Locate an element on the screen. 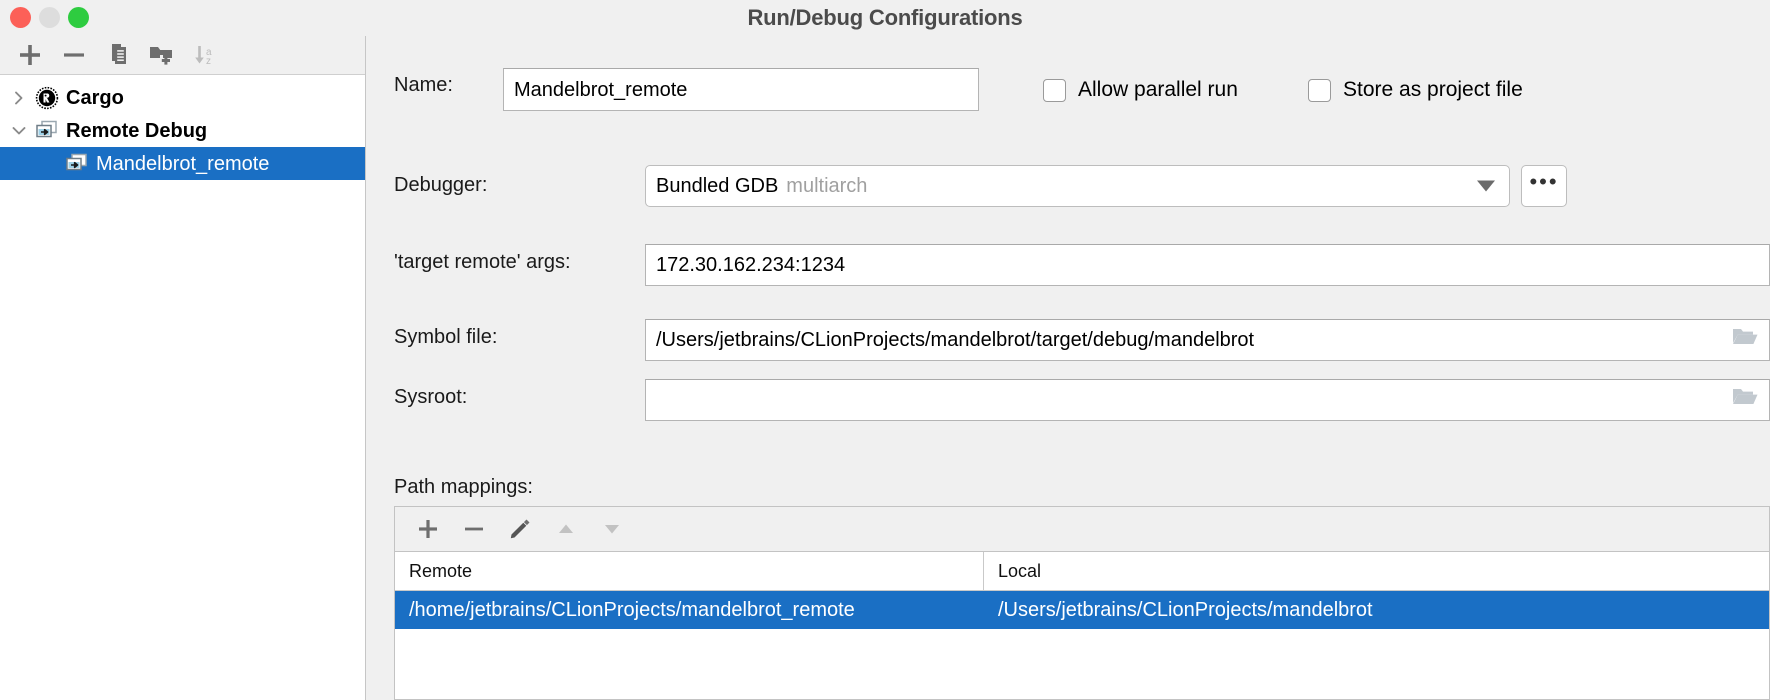  allow-parallel-run-label: Allow parallel run is located at coordinates (1158, 89).